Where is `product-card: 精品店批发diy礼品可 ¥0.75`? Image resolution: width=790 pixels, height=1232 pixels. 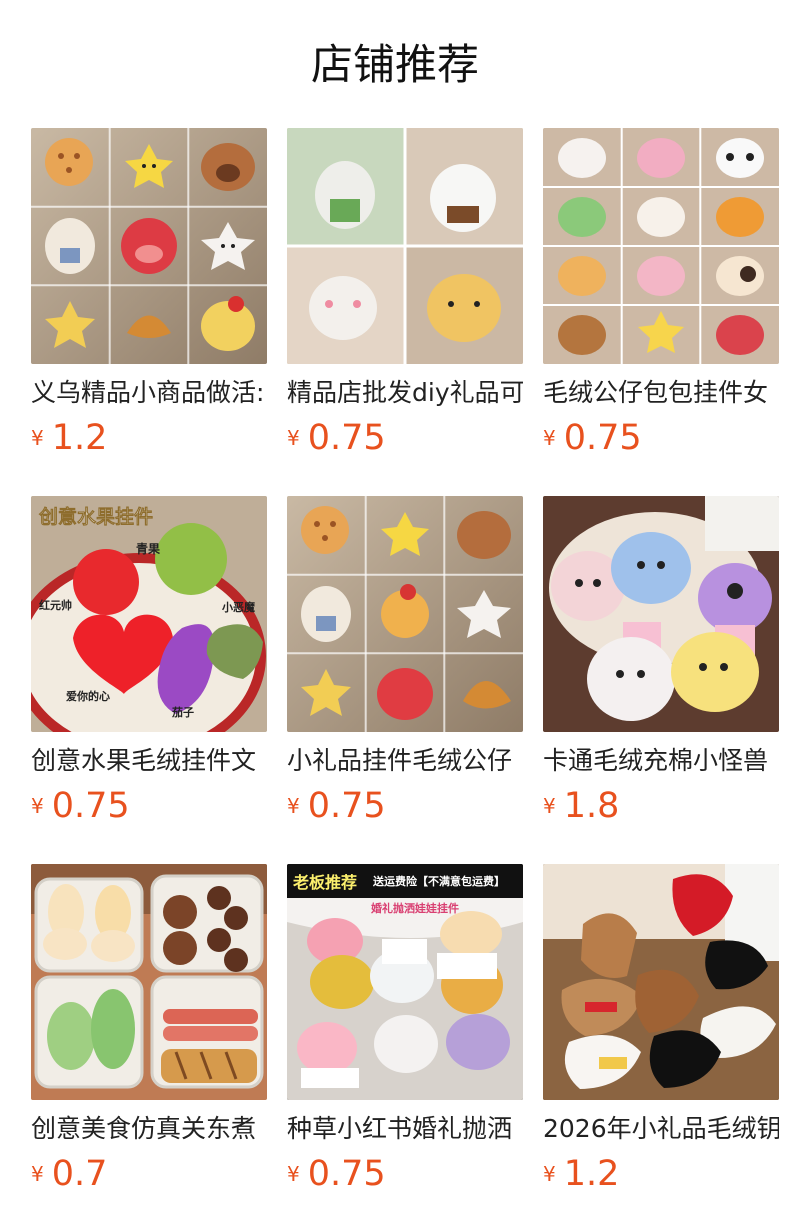 product-card: 精品店批发diy礼品可 ¥0.75 is located at coordinates (405, 298).